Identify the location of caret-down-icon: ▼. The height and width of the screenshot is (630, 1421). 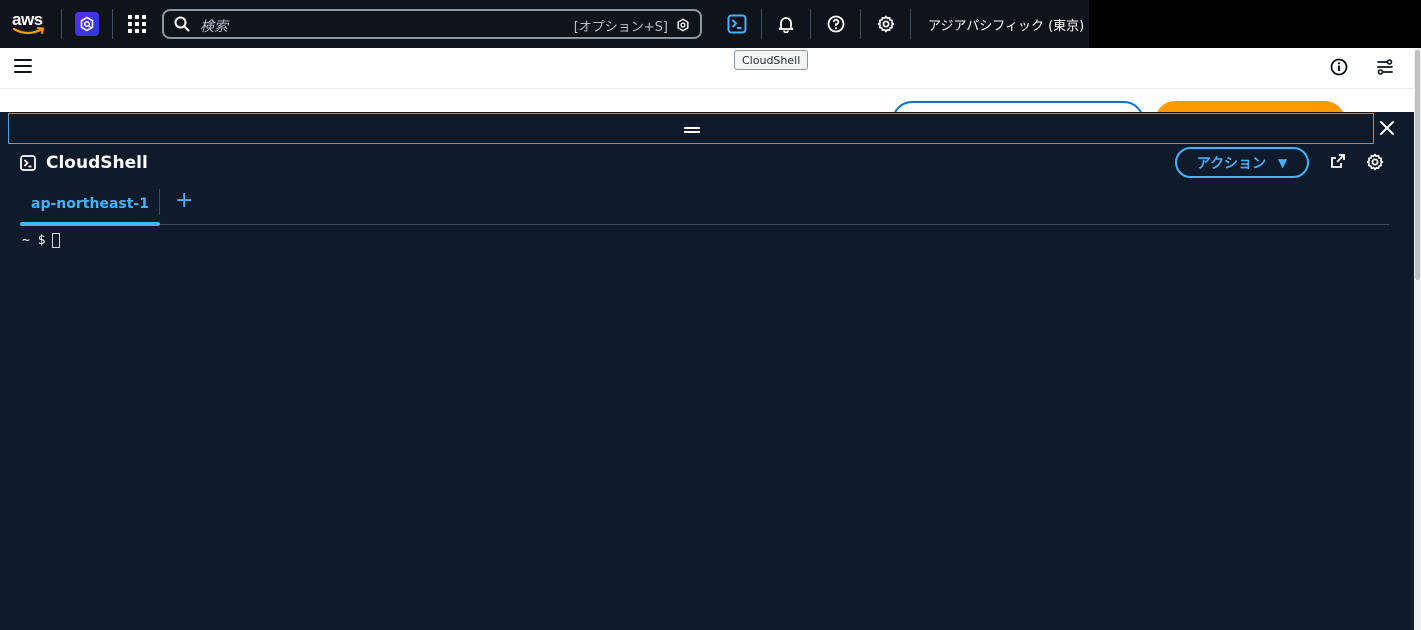
(1283, 162).